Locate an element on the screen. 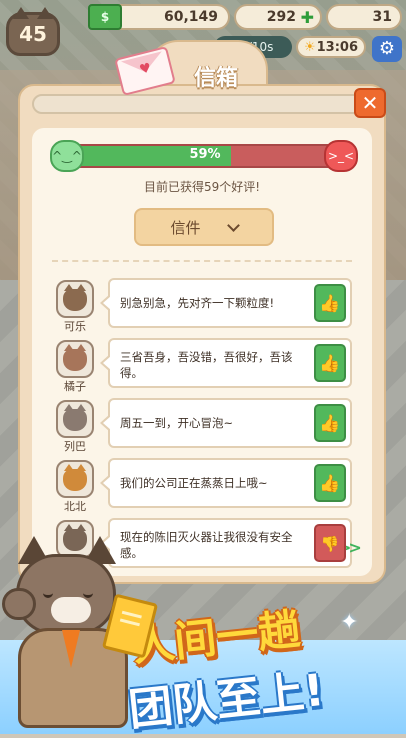 Image resolution: width=406 pixels, height=738 pixels. gear-icon: ⚙ is located at coordinates (387, 48).